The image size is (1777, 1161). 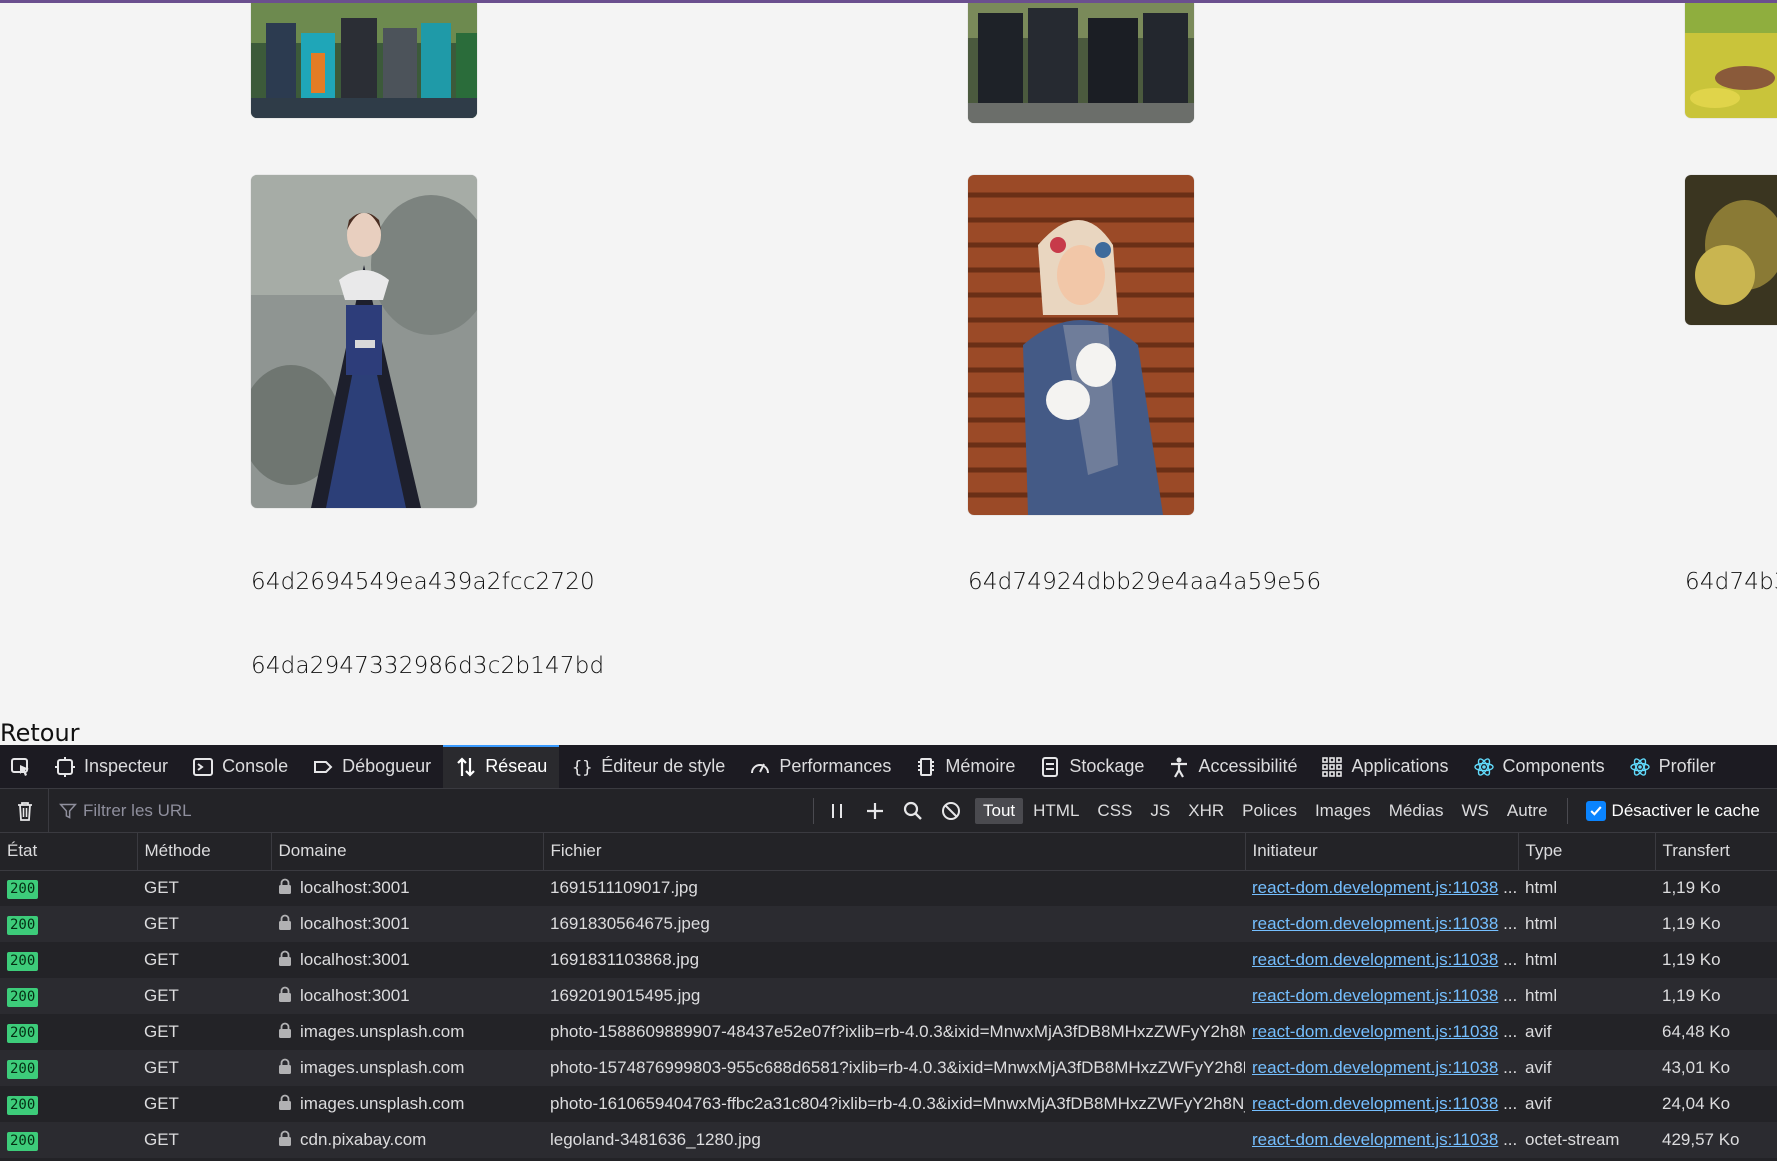 What do you see at coordinates (1056, 811) in the screenshot?
I see `filter-type-html: HTML` at bounding box center [1056, 811].